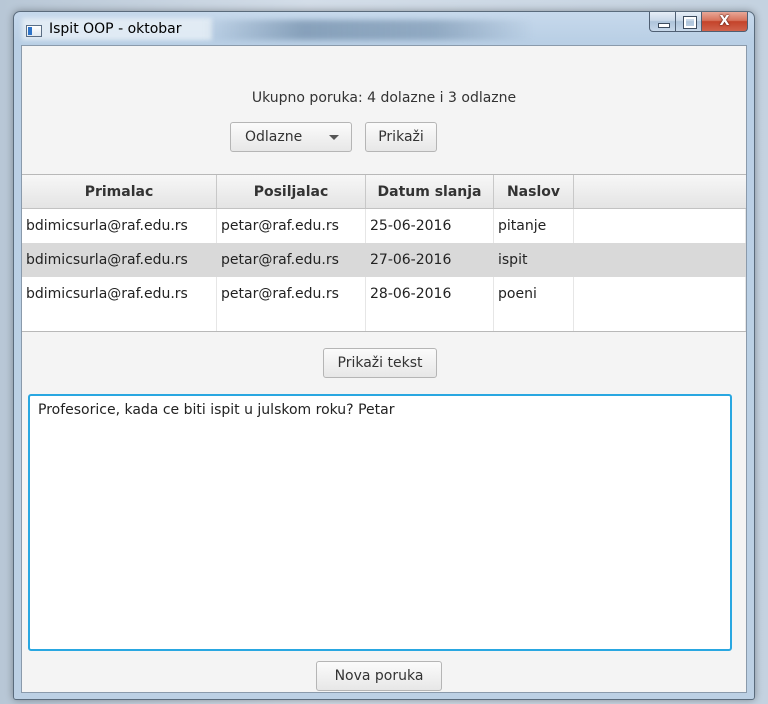  I want to click on message-type-combobox: Odlazne, so click(291, 137).